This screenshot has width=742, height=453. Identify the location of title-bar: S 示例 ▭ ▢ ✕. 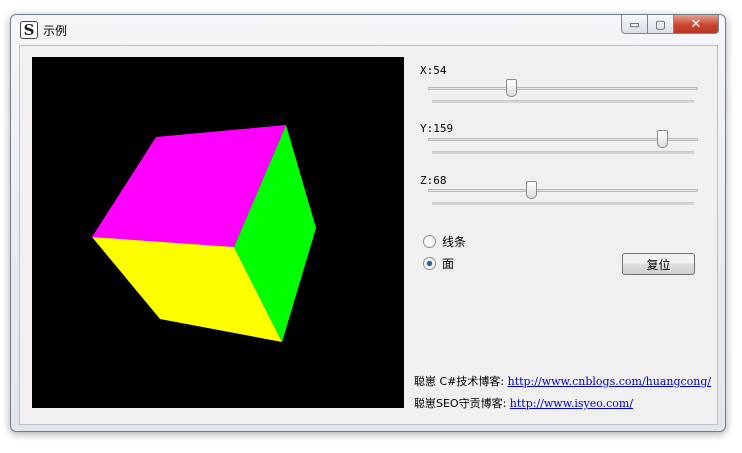
(368, 30).